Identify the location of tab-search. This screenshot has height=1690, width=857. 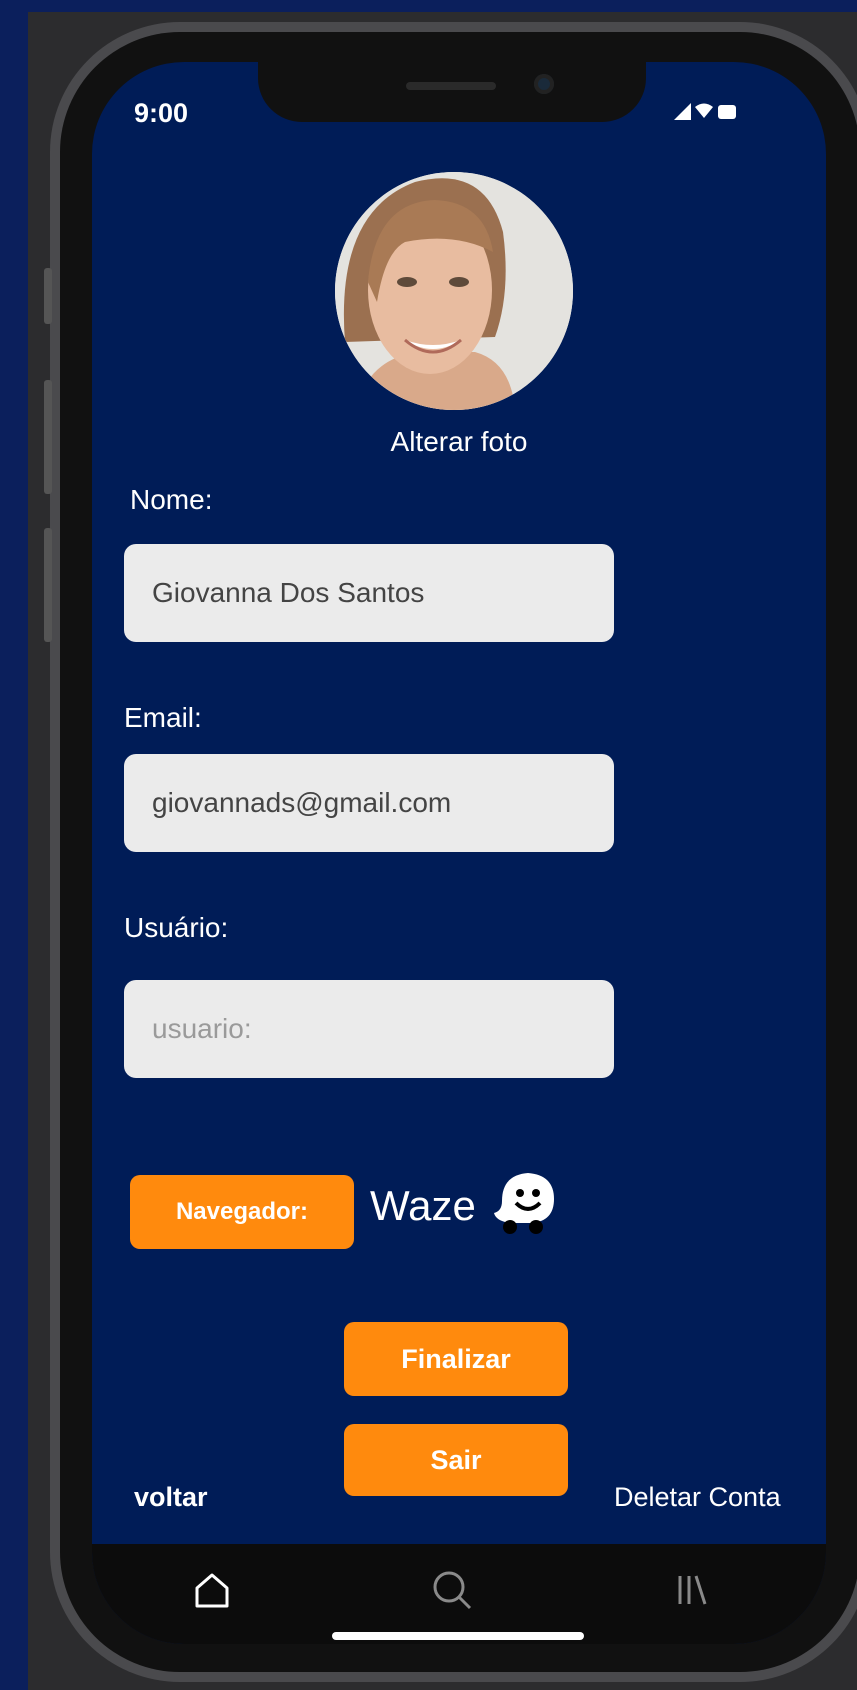
(452, 1590).